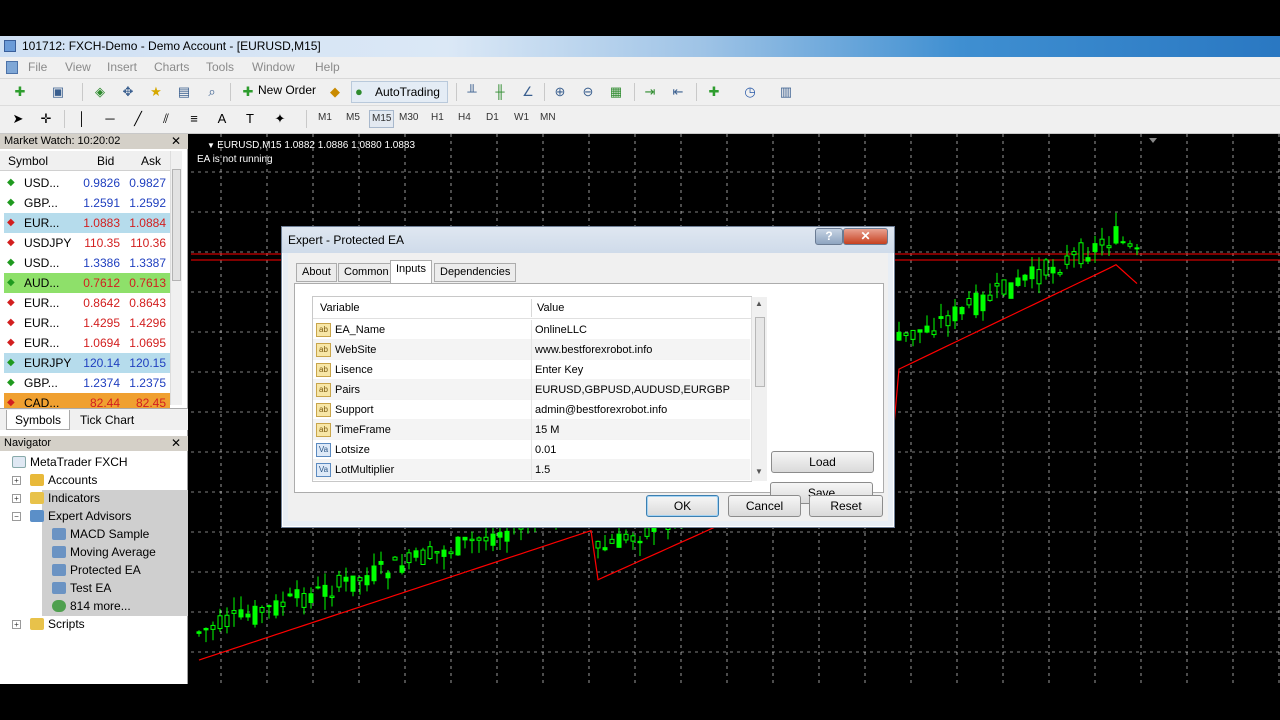 The width and height of the screenshot is (1280, 720). What do you see at coordinates (87, 183) in the screenshot?
I see `market-watch-row: ◆ USD... 0.9826 0.9827` at bounding box center [87, 183].